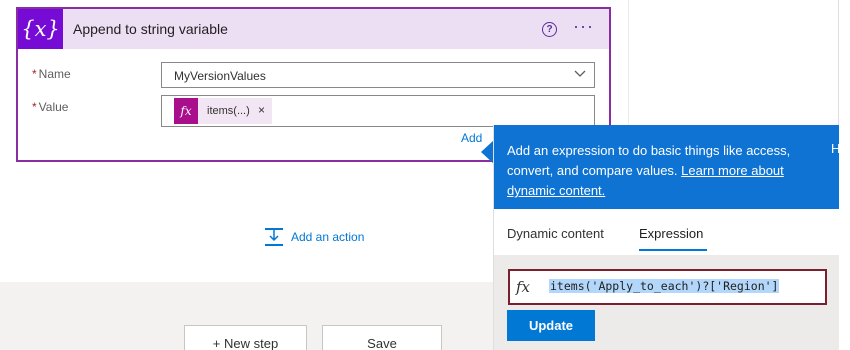 This screenshot has width=850, height=350. I want to click on add-an-action-button: Add an action, so click(313, 237).